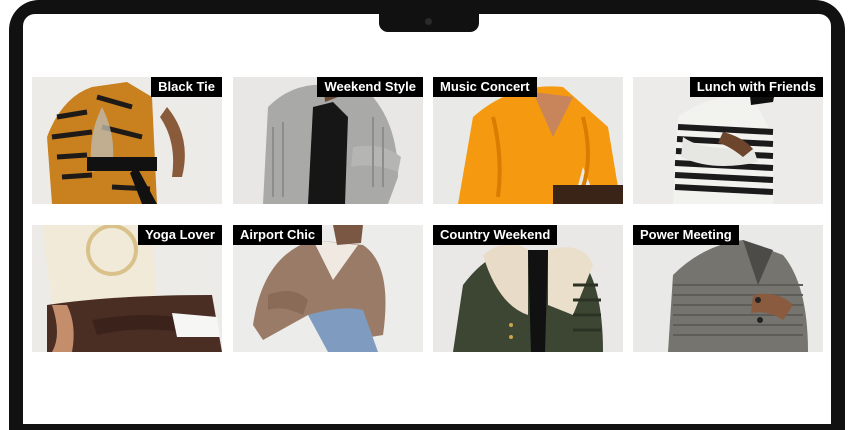  I want to click on category-label: Country Weekend, so click(495, 235).